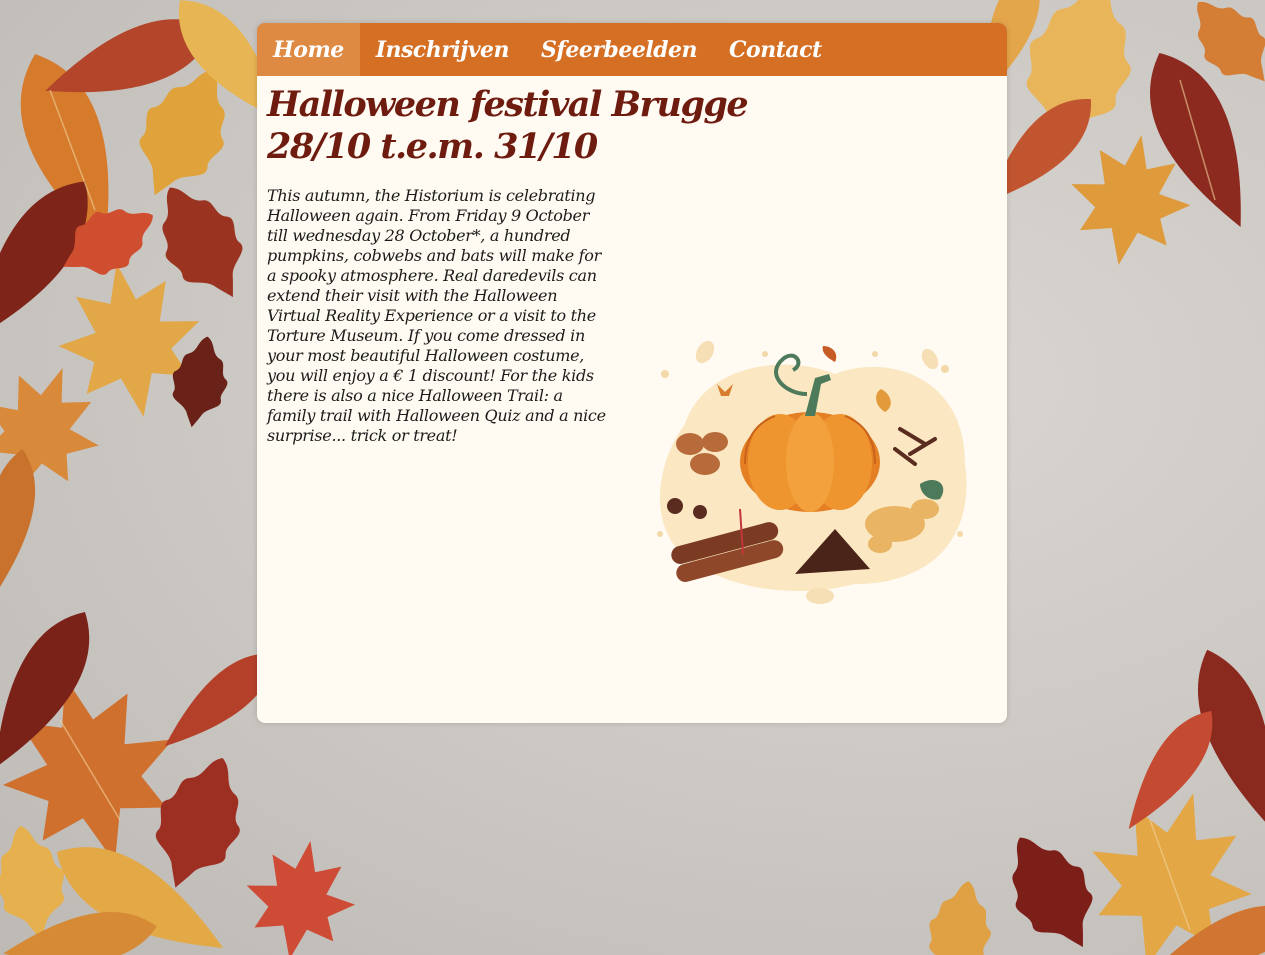 This screenshot has width=1265, height=955. I want to click on main-navigation: Home Inschrijven Sfeerbeelden Contact, so click(632, 49).